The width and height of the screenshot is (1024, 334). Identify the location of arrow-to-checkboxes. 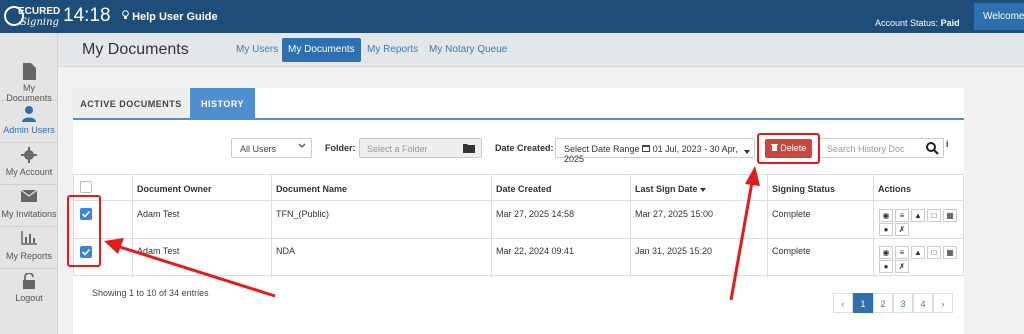
(190, 268).